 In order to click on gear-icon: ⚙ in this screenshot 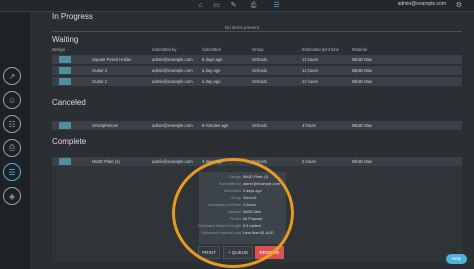, I will do `click(459, 5)`.